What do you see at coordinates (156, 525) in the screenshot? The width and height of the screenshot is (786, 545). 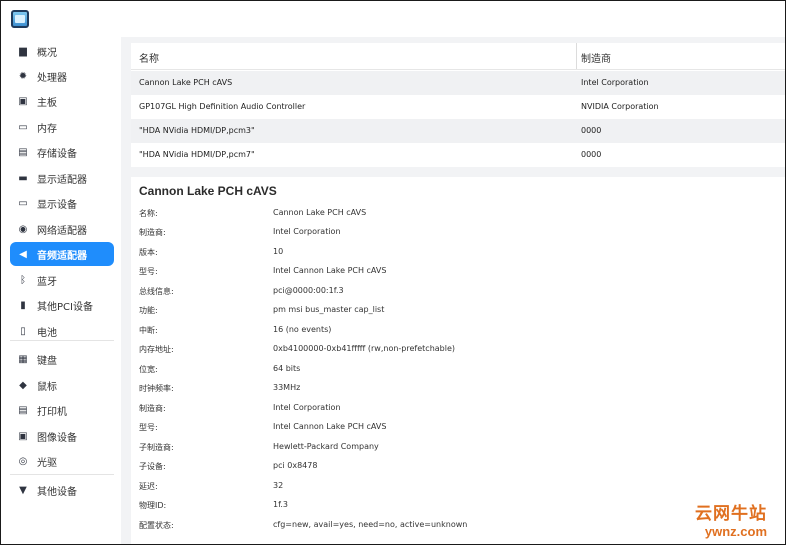 I see `field-label: 配置状态:` at bounding box center [156, 525].